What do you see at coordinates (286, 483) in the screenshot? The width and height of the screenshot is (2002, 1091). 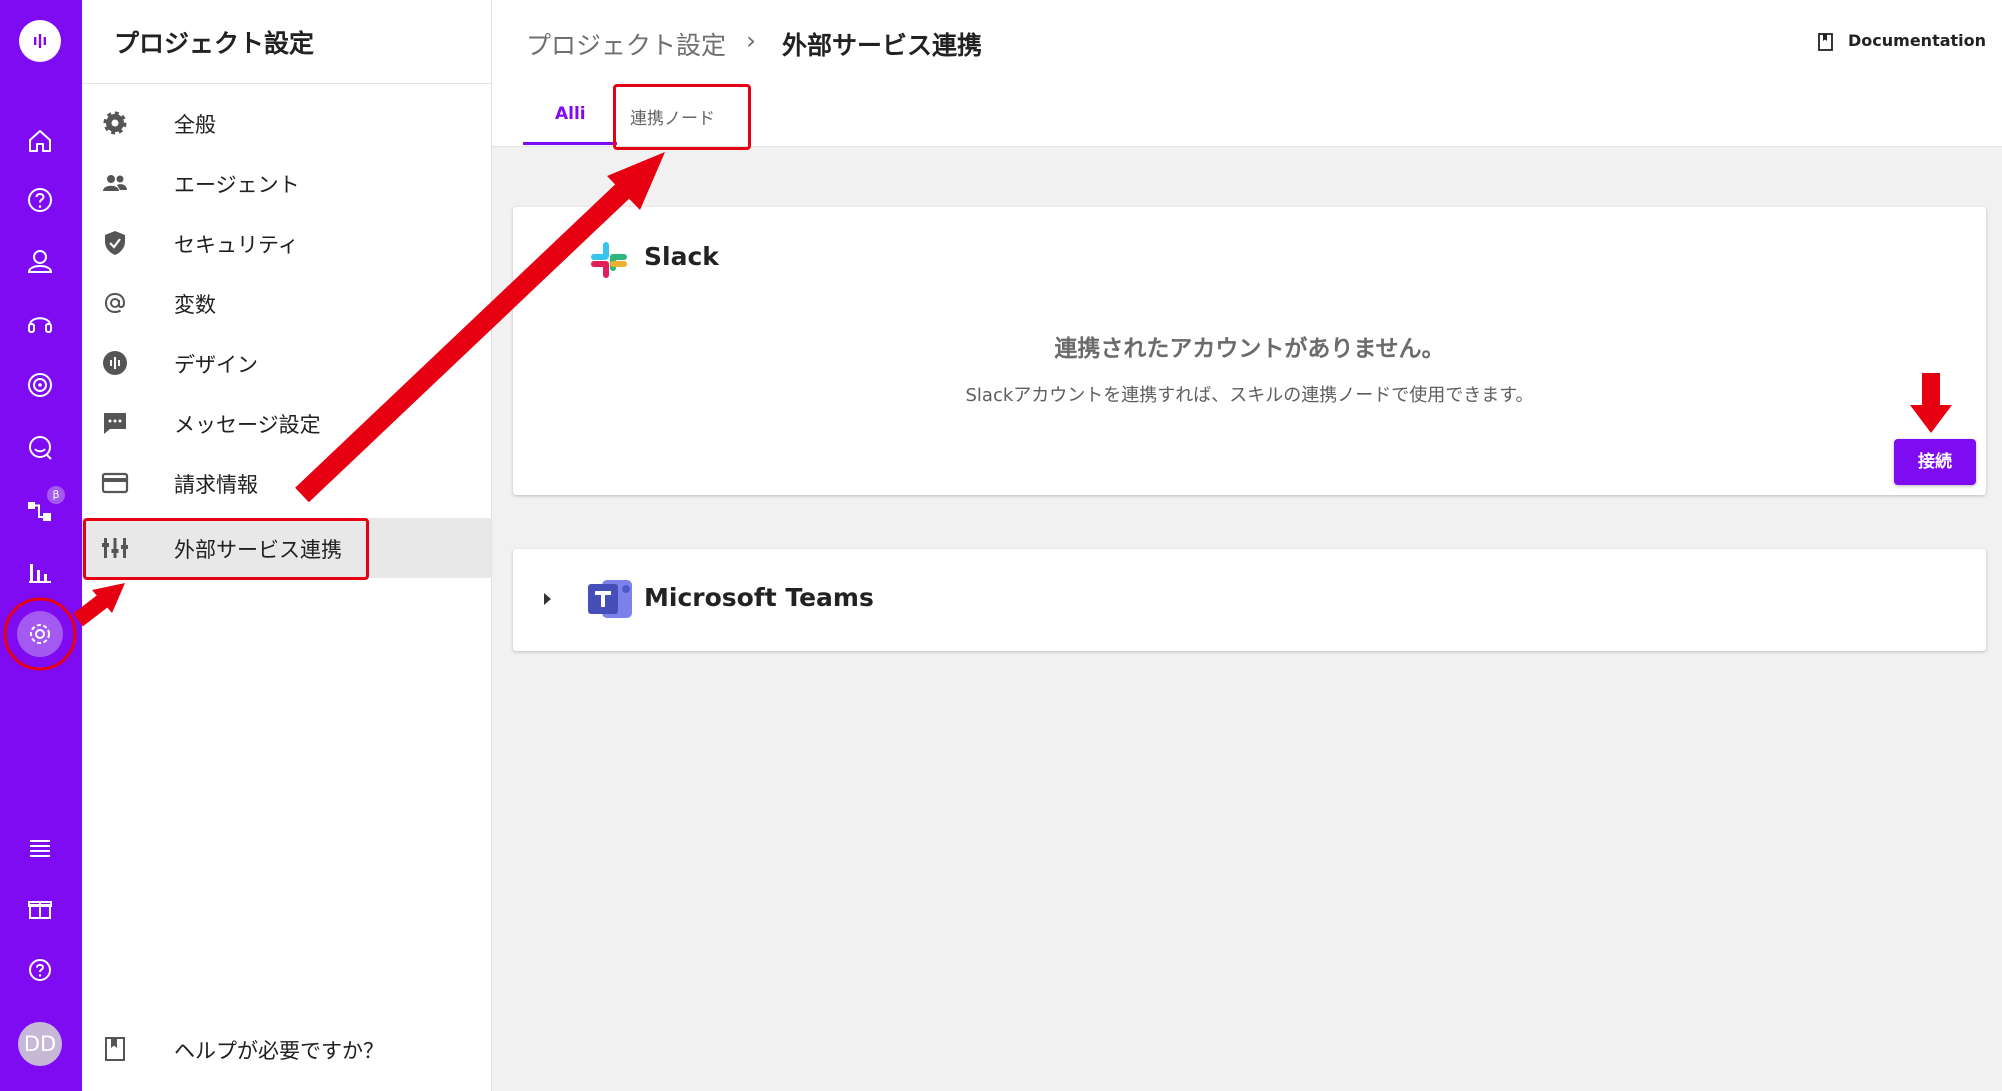 I see `sidebar-item-billing: 請求情報` at bounding box center [286, 483].